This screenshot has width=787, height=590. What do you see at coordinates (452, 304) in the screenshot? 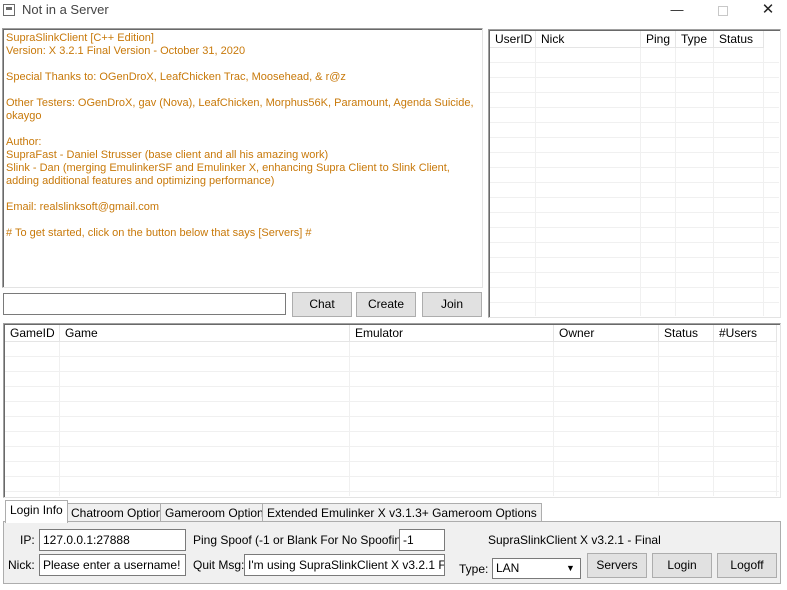
I see `join-button: Join` at bounding box center [452, 304].